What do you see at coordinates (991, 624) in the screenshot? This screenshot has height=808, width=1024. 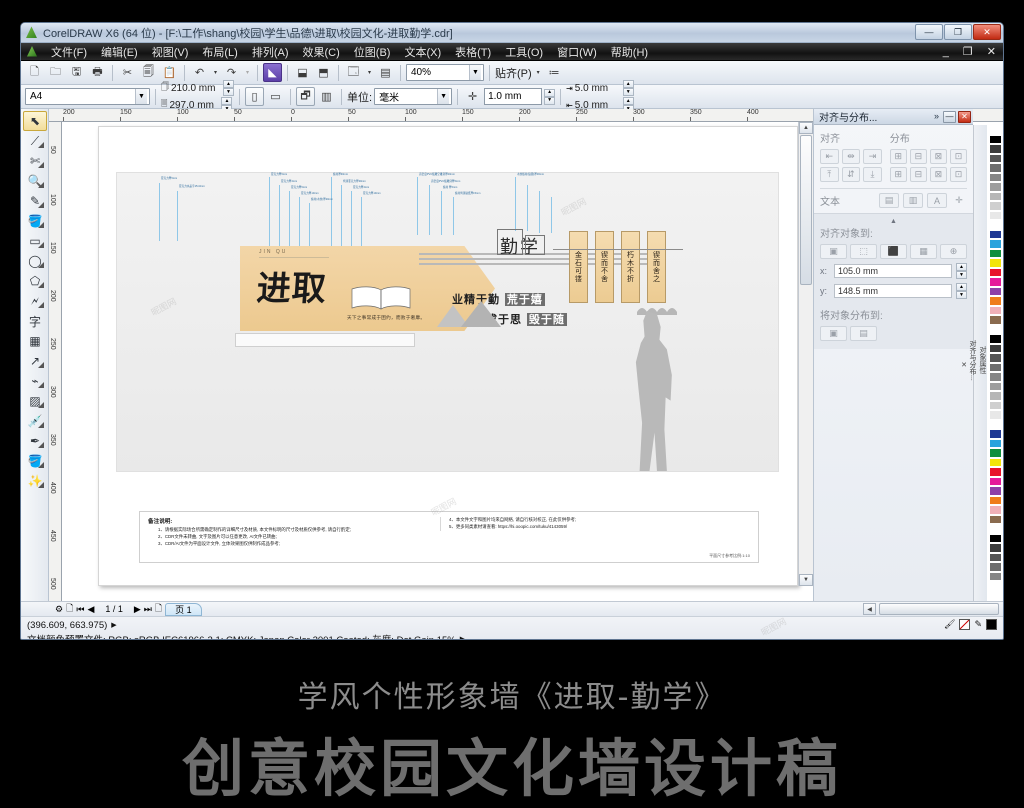 I see `outline-color-swatch` at bounding box center [991, 624].